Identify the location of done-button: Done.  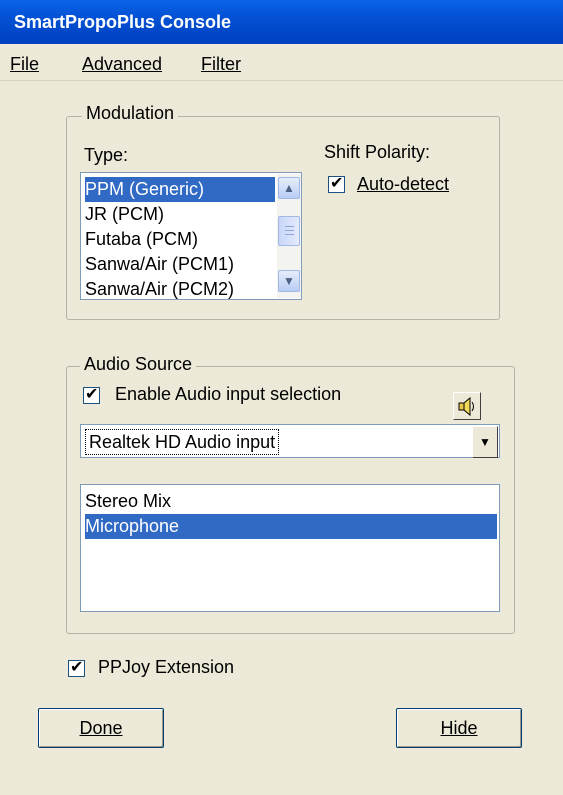
(101, 728).